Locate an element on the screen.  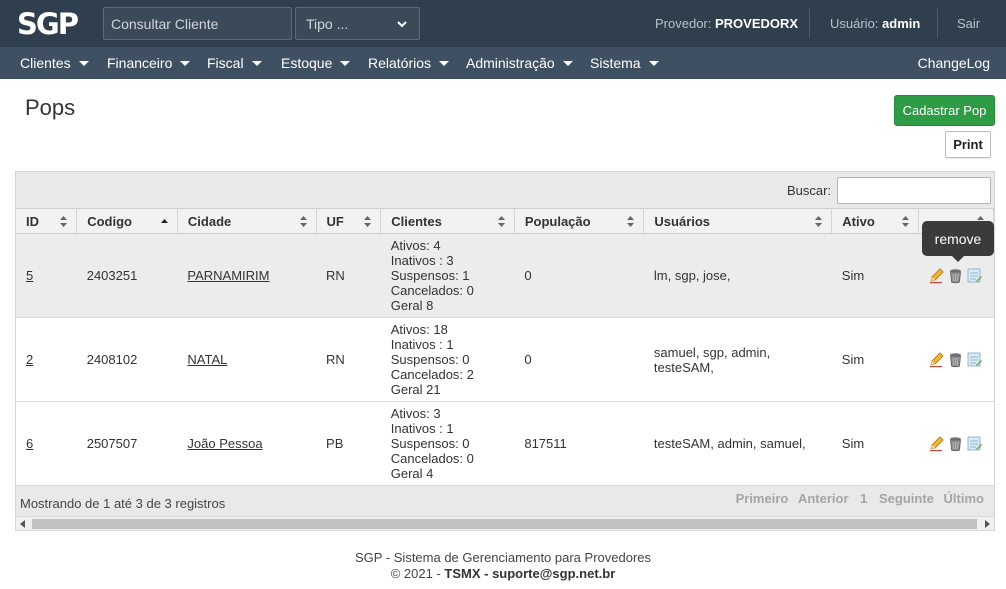
scrollbar-thumb is located at coordinates (504, 524).